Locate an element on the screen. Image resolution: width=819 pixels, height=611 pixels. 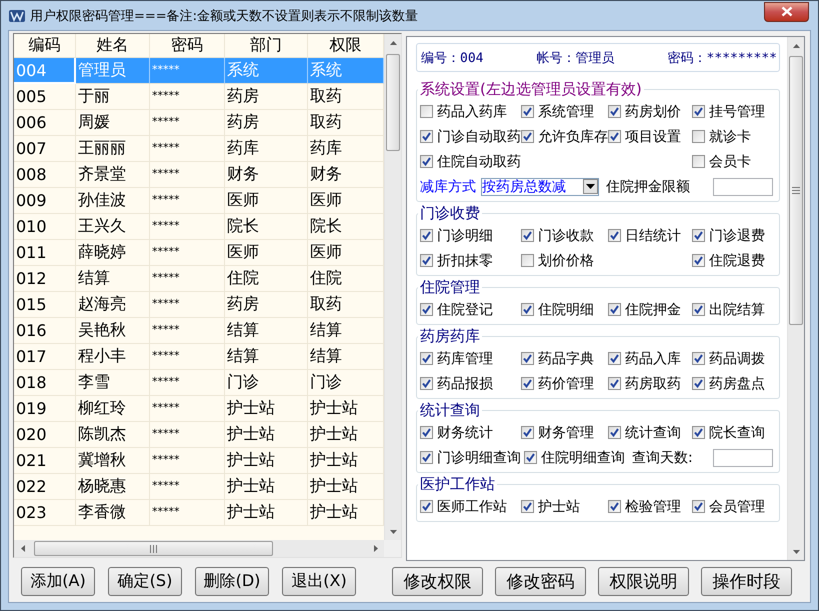
button: 修改密码 is located at coordinates (540, 581).